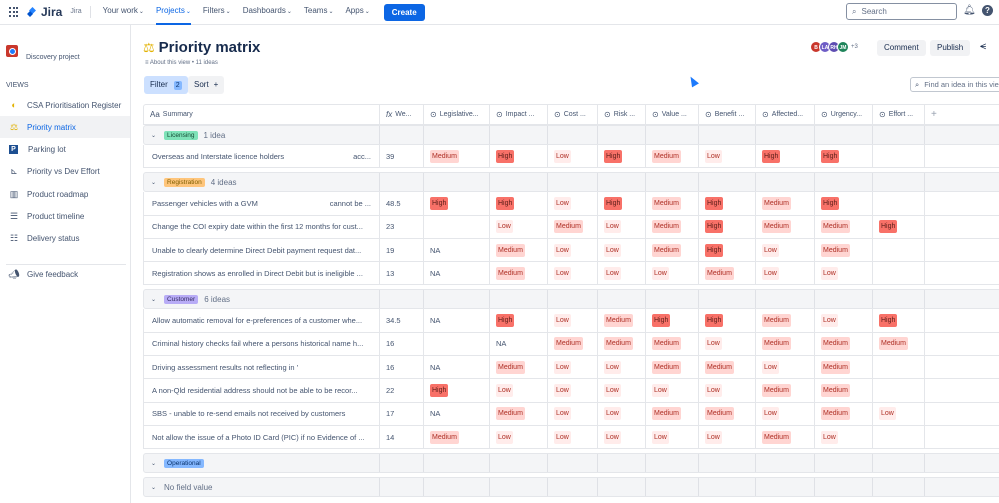 This screenshot has width=999, height=503. What do you see at coordinates (65, 105) in the screenshot?
I see `sidebar-item-csa-prioritisation-register: ◐ CSA Prioritisation Register` at bounding box center [65, 105].